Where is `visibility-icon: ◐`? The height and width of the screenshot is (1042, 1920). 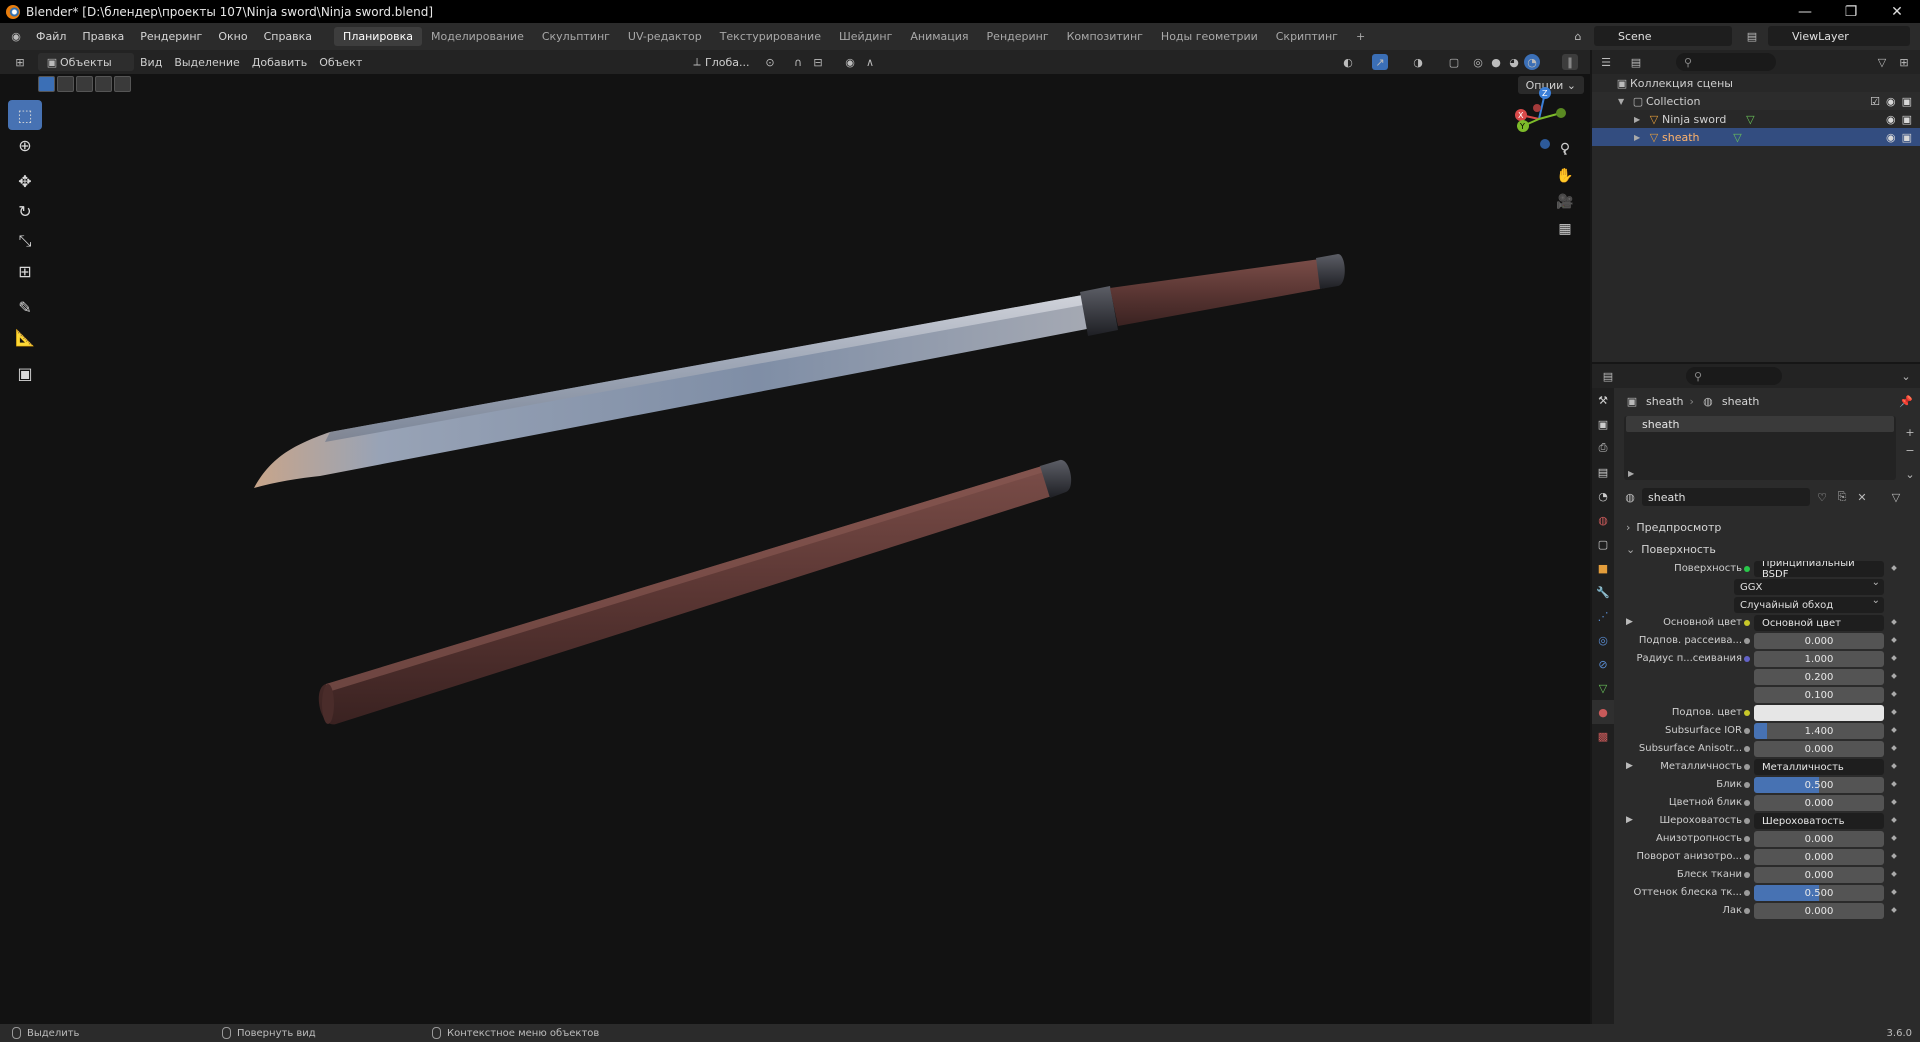
visibility-icon: ◐ is located at coordinates (1348, 62).